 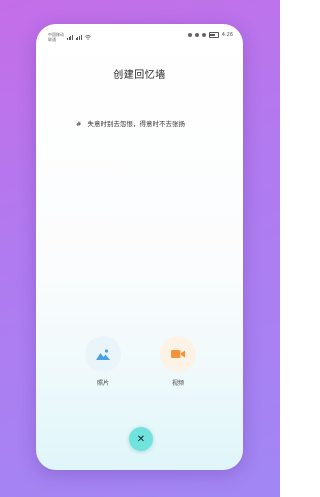 I want to click on vibrate-icon, so click(x=196, y=35).